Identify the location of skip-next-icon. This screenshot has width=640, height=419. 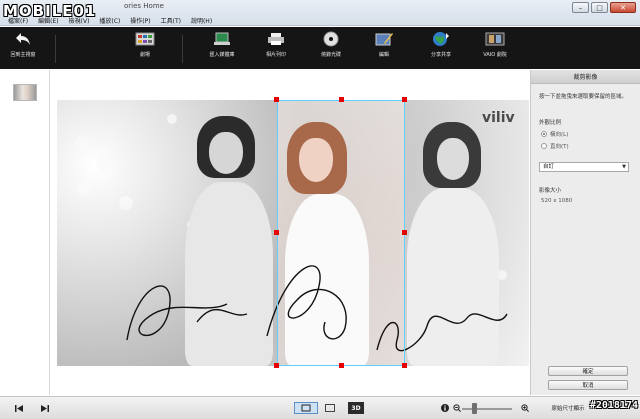
(45, 408).